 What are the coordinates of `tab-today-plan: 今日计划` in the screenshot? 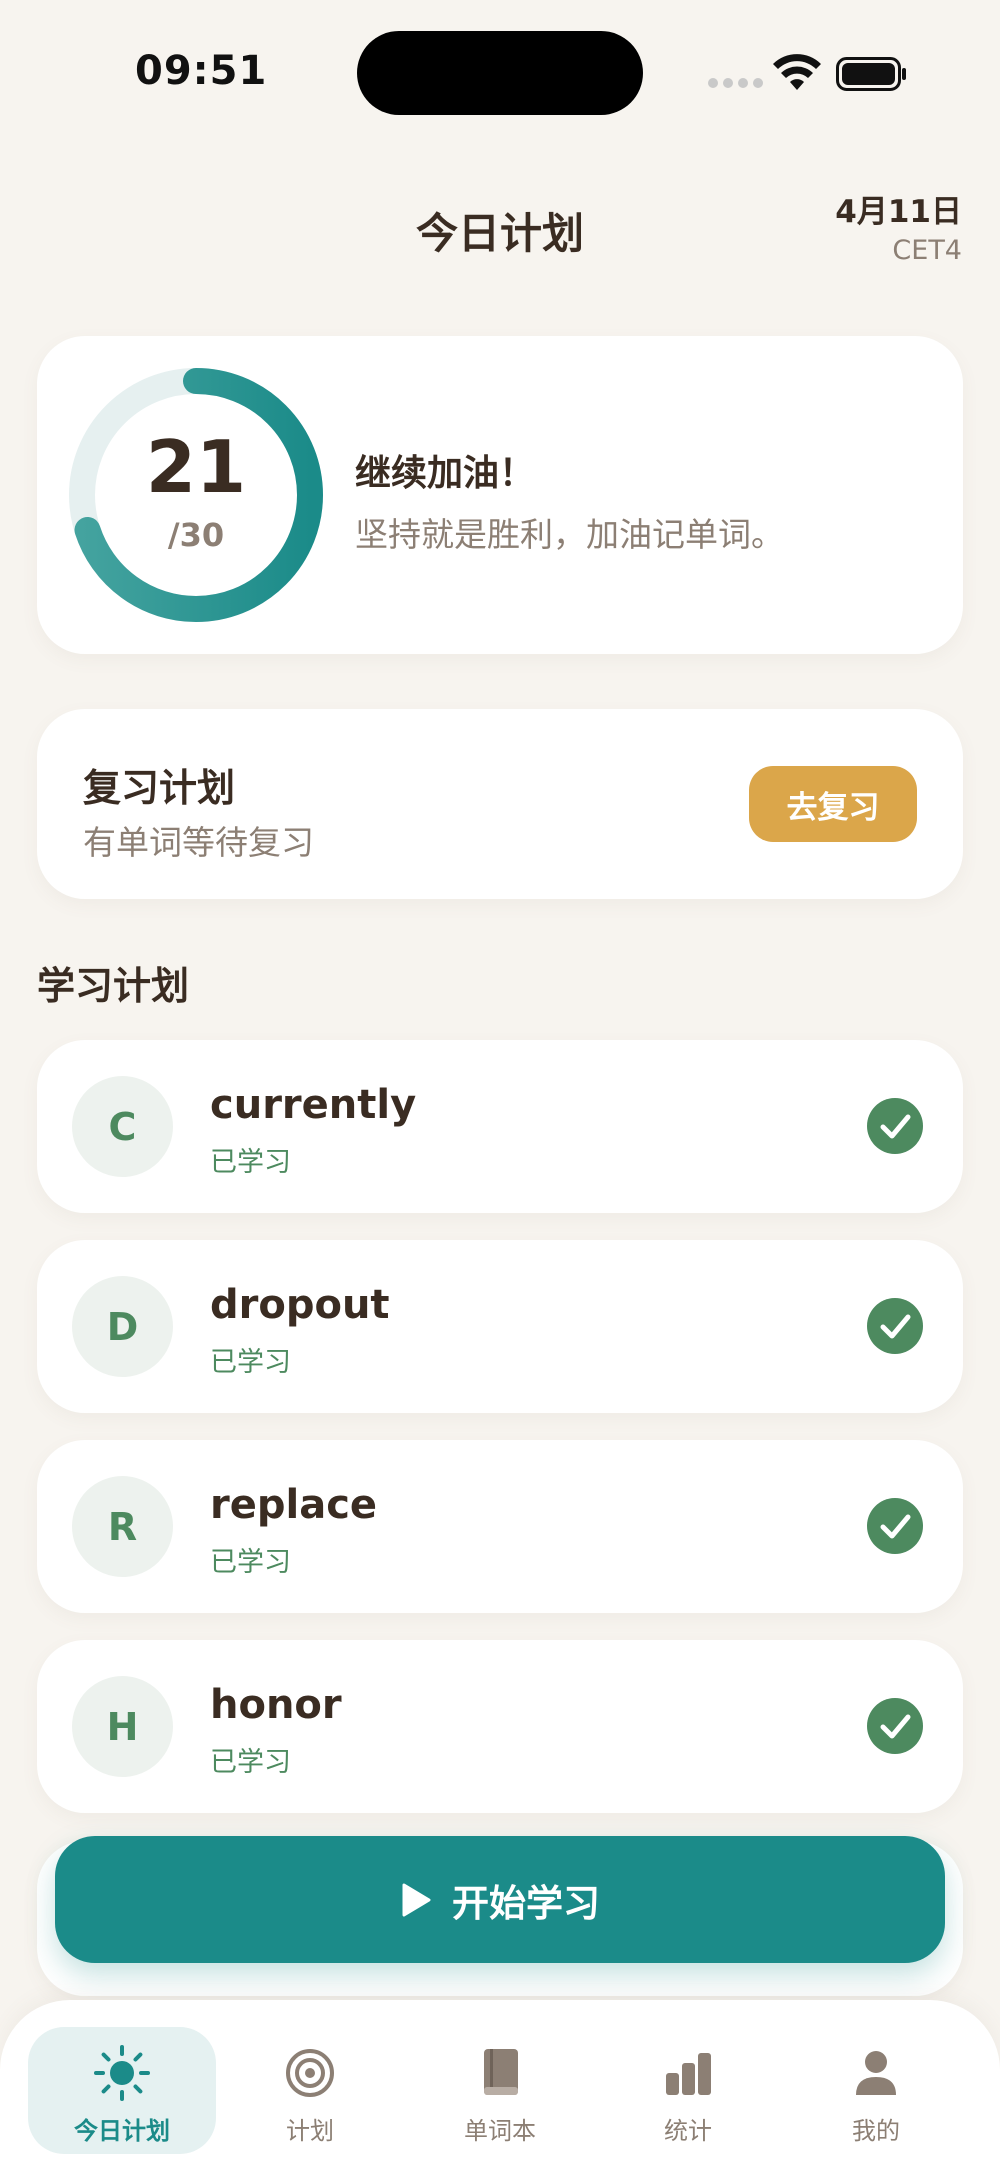 It's located at (122, 2090).